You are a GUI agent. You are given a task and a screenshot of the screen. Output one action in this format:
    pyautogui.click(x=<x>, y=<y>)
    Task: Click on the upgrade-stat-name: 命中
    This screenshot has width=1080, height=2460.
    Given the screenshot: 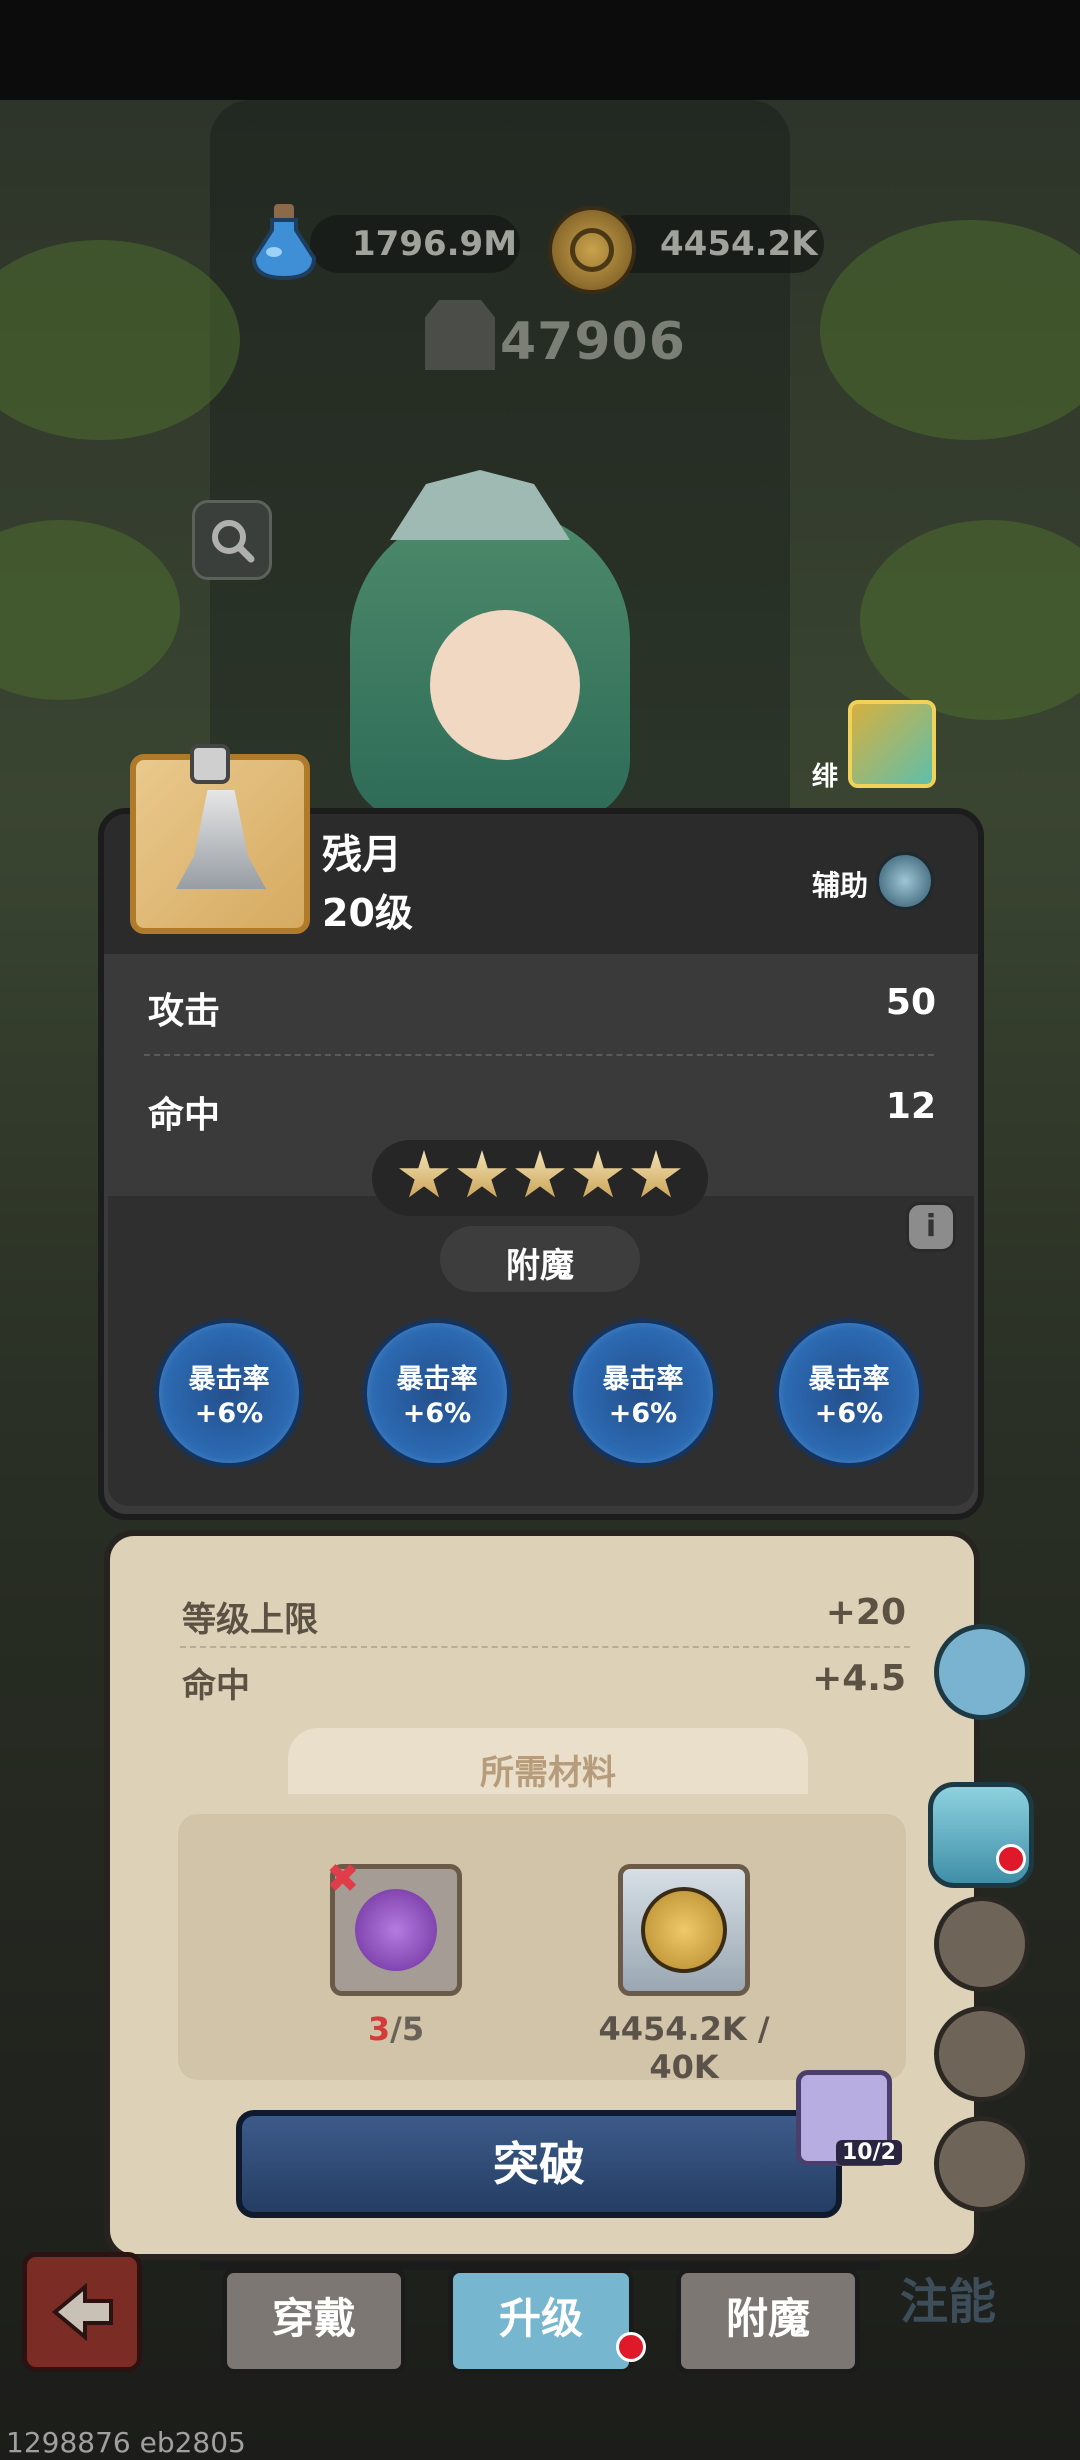 What is the action you would take?
    pyautogui.click(x=216, y=1686)
    